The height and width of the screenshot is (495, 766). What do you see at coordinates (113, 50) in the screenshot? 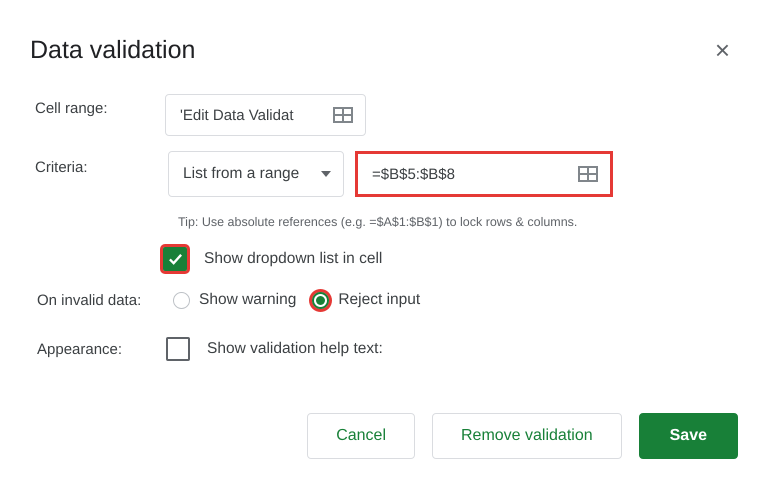
I see `dialog-title: Data validation` at bounding box center [113, 50].